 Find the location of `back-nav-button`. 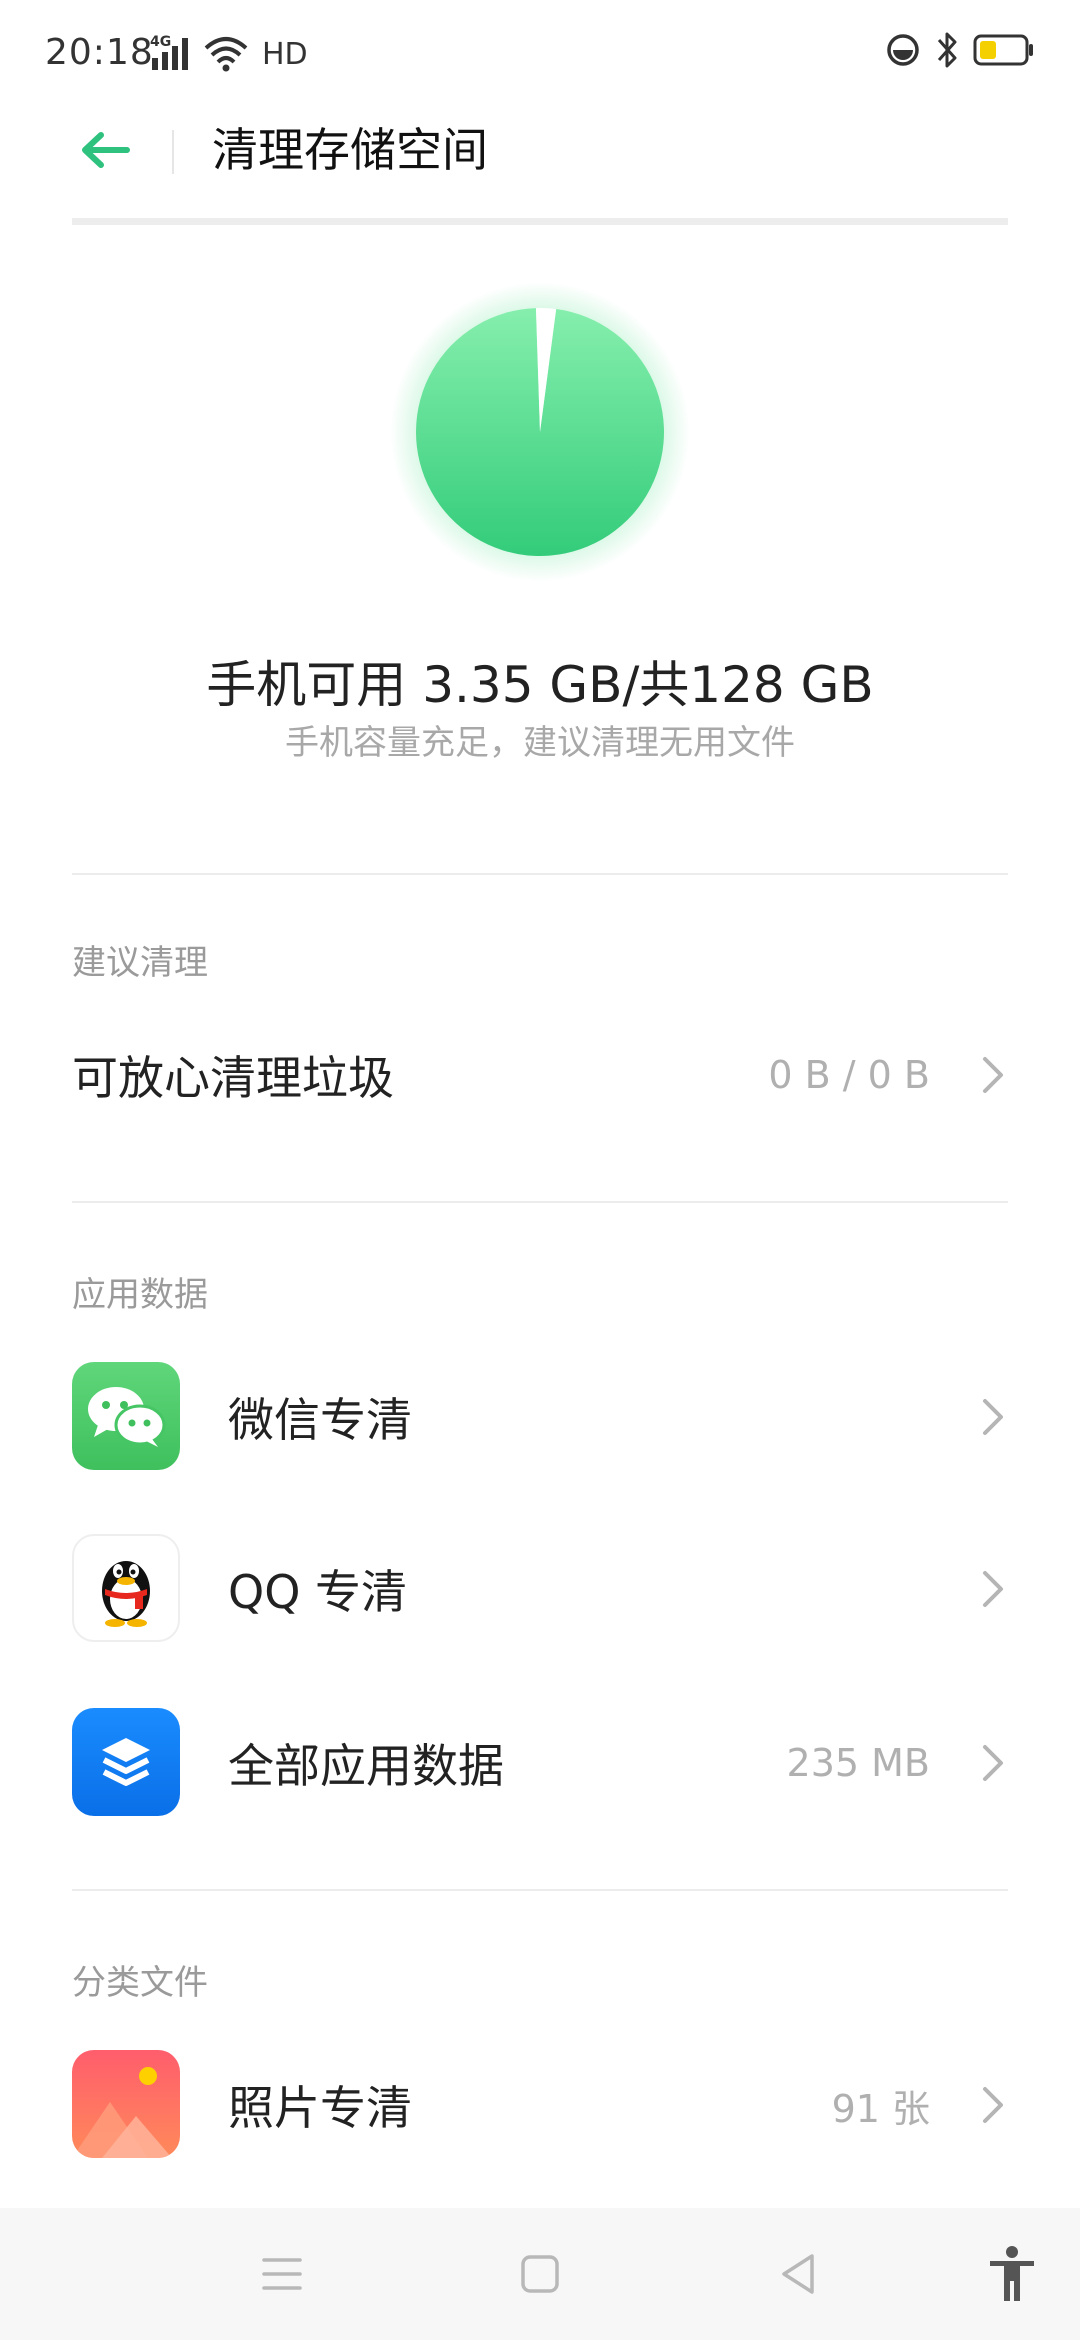

back-nav-button is located at coordinates (798, 2274).